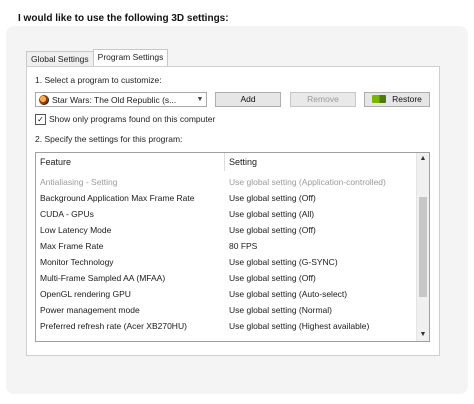 Image resolution: width=474 pixels, height=404 pixels. Describe the element at coordinates (248, 99) in the screenshot. I see `add-button: Add` at that location.